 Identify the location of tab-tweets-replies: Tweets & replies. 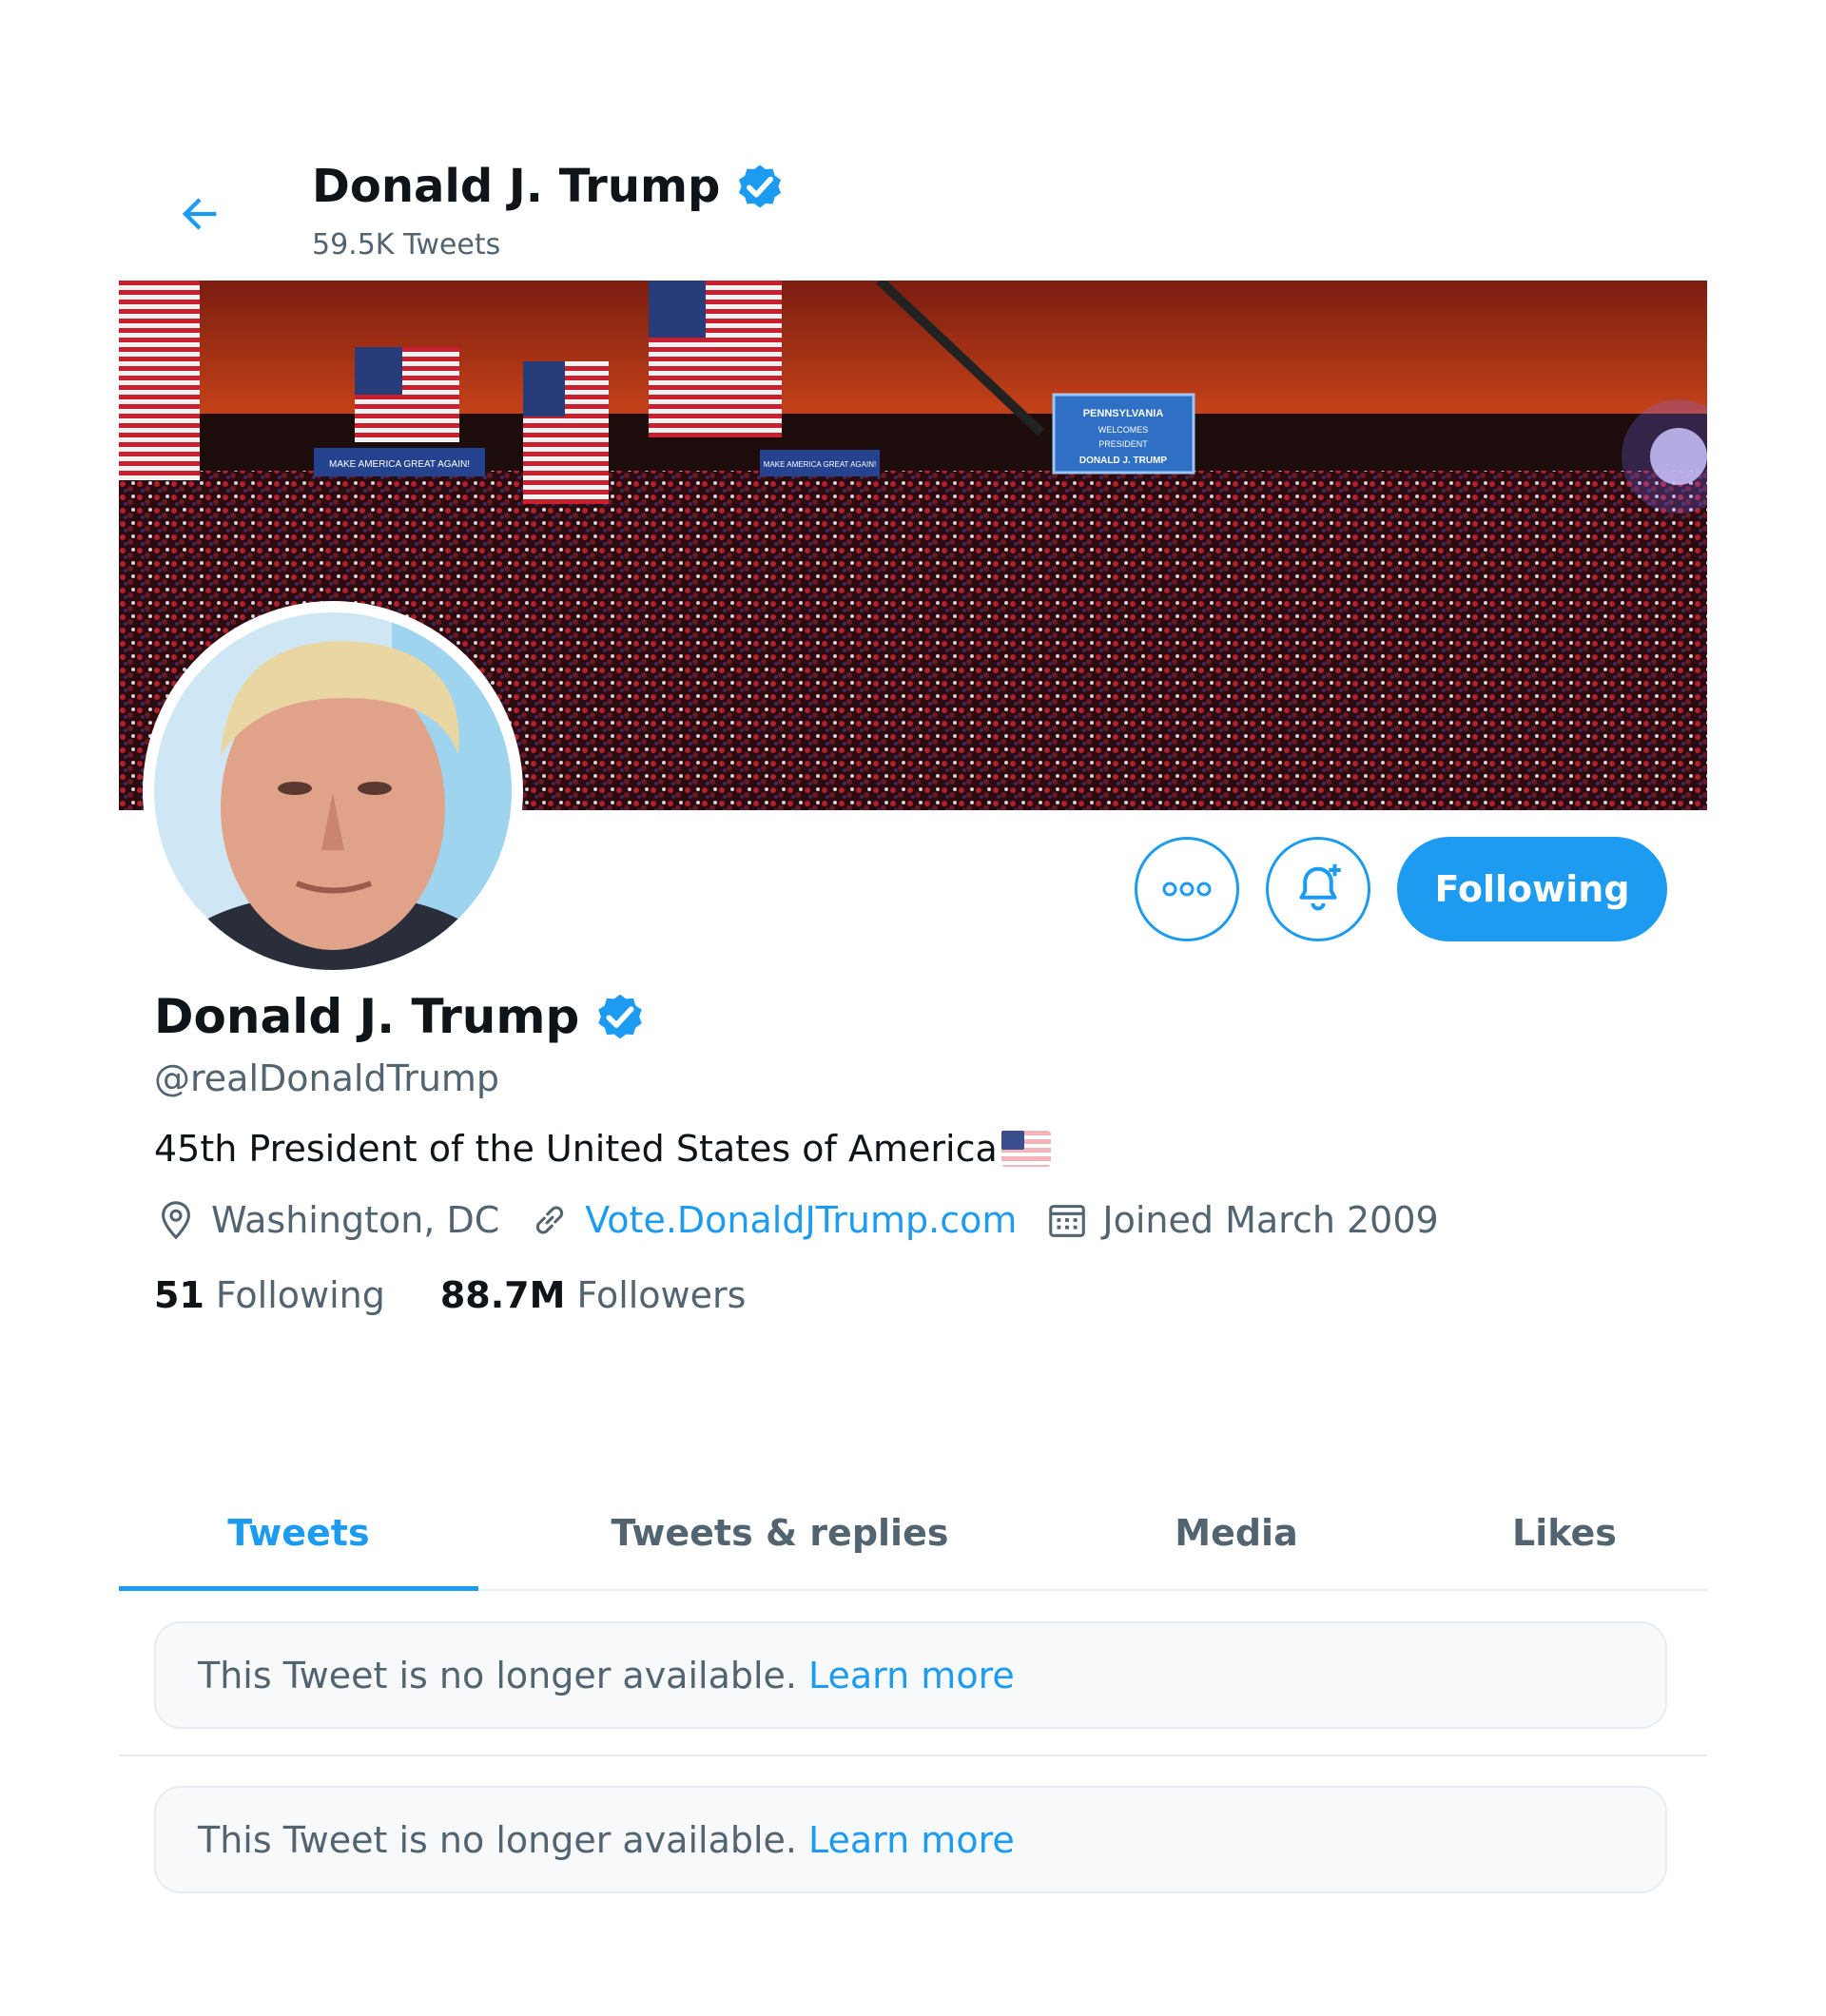
(780, 1532).